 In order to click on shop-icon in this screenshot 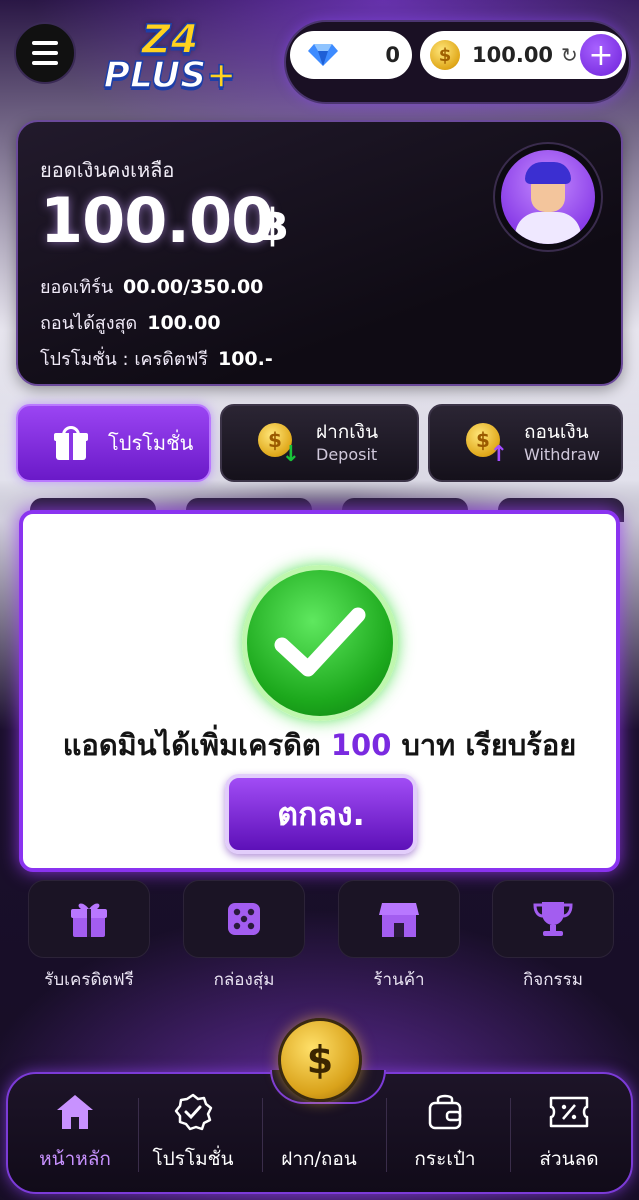, I will do `click(399, 919)`.